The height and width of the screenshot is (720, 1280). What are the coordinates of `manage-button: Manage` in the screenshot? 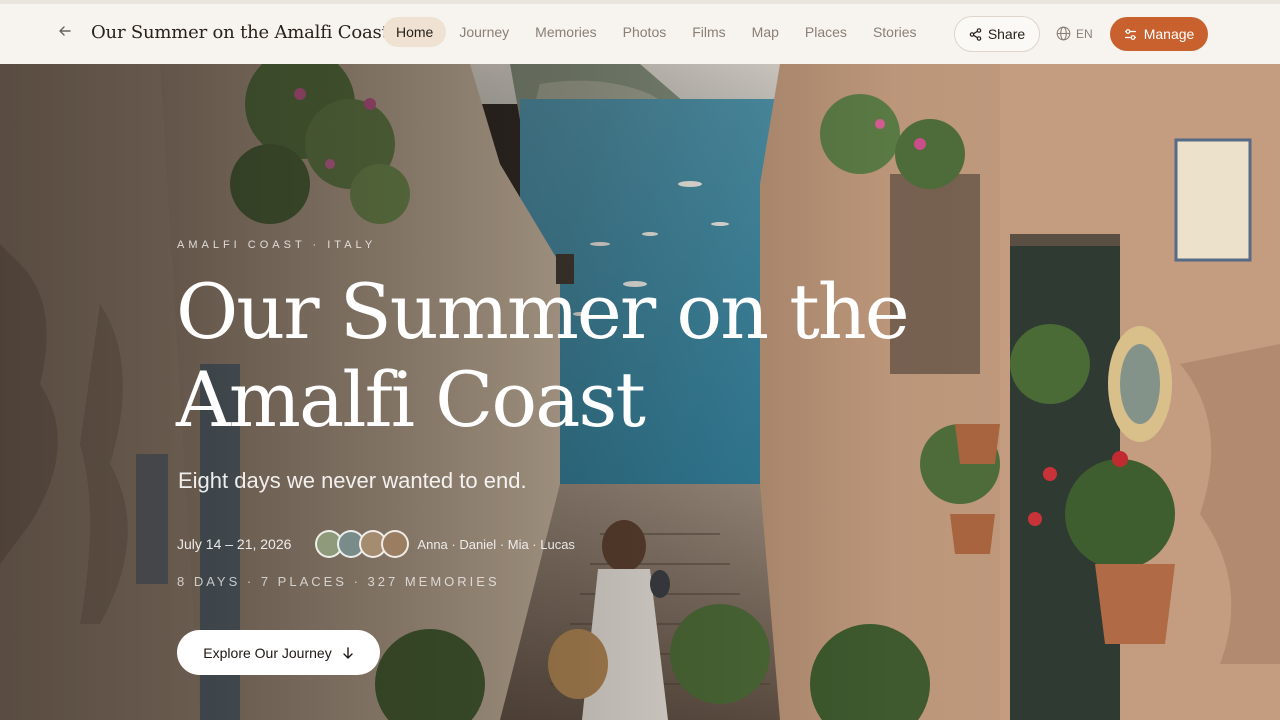 It's located at (1159, 34).